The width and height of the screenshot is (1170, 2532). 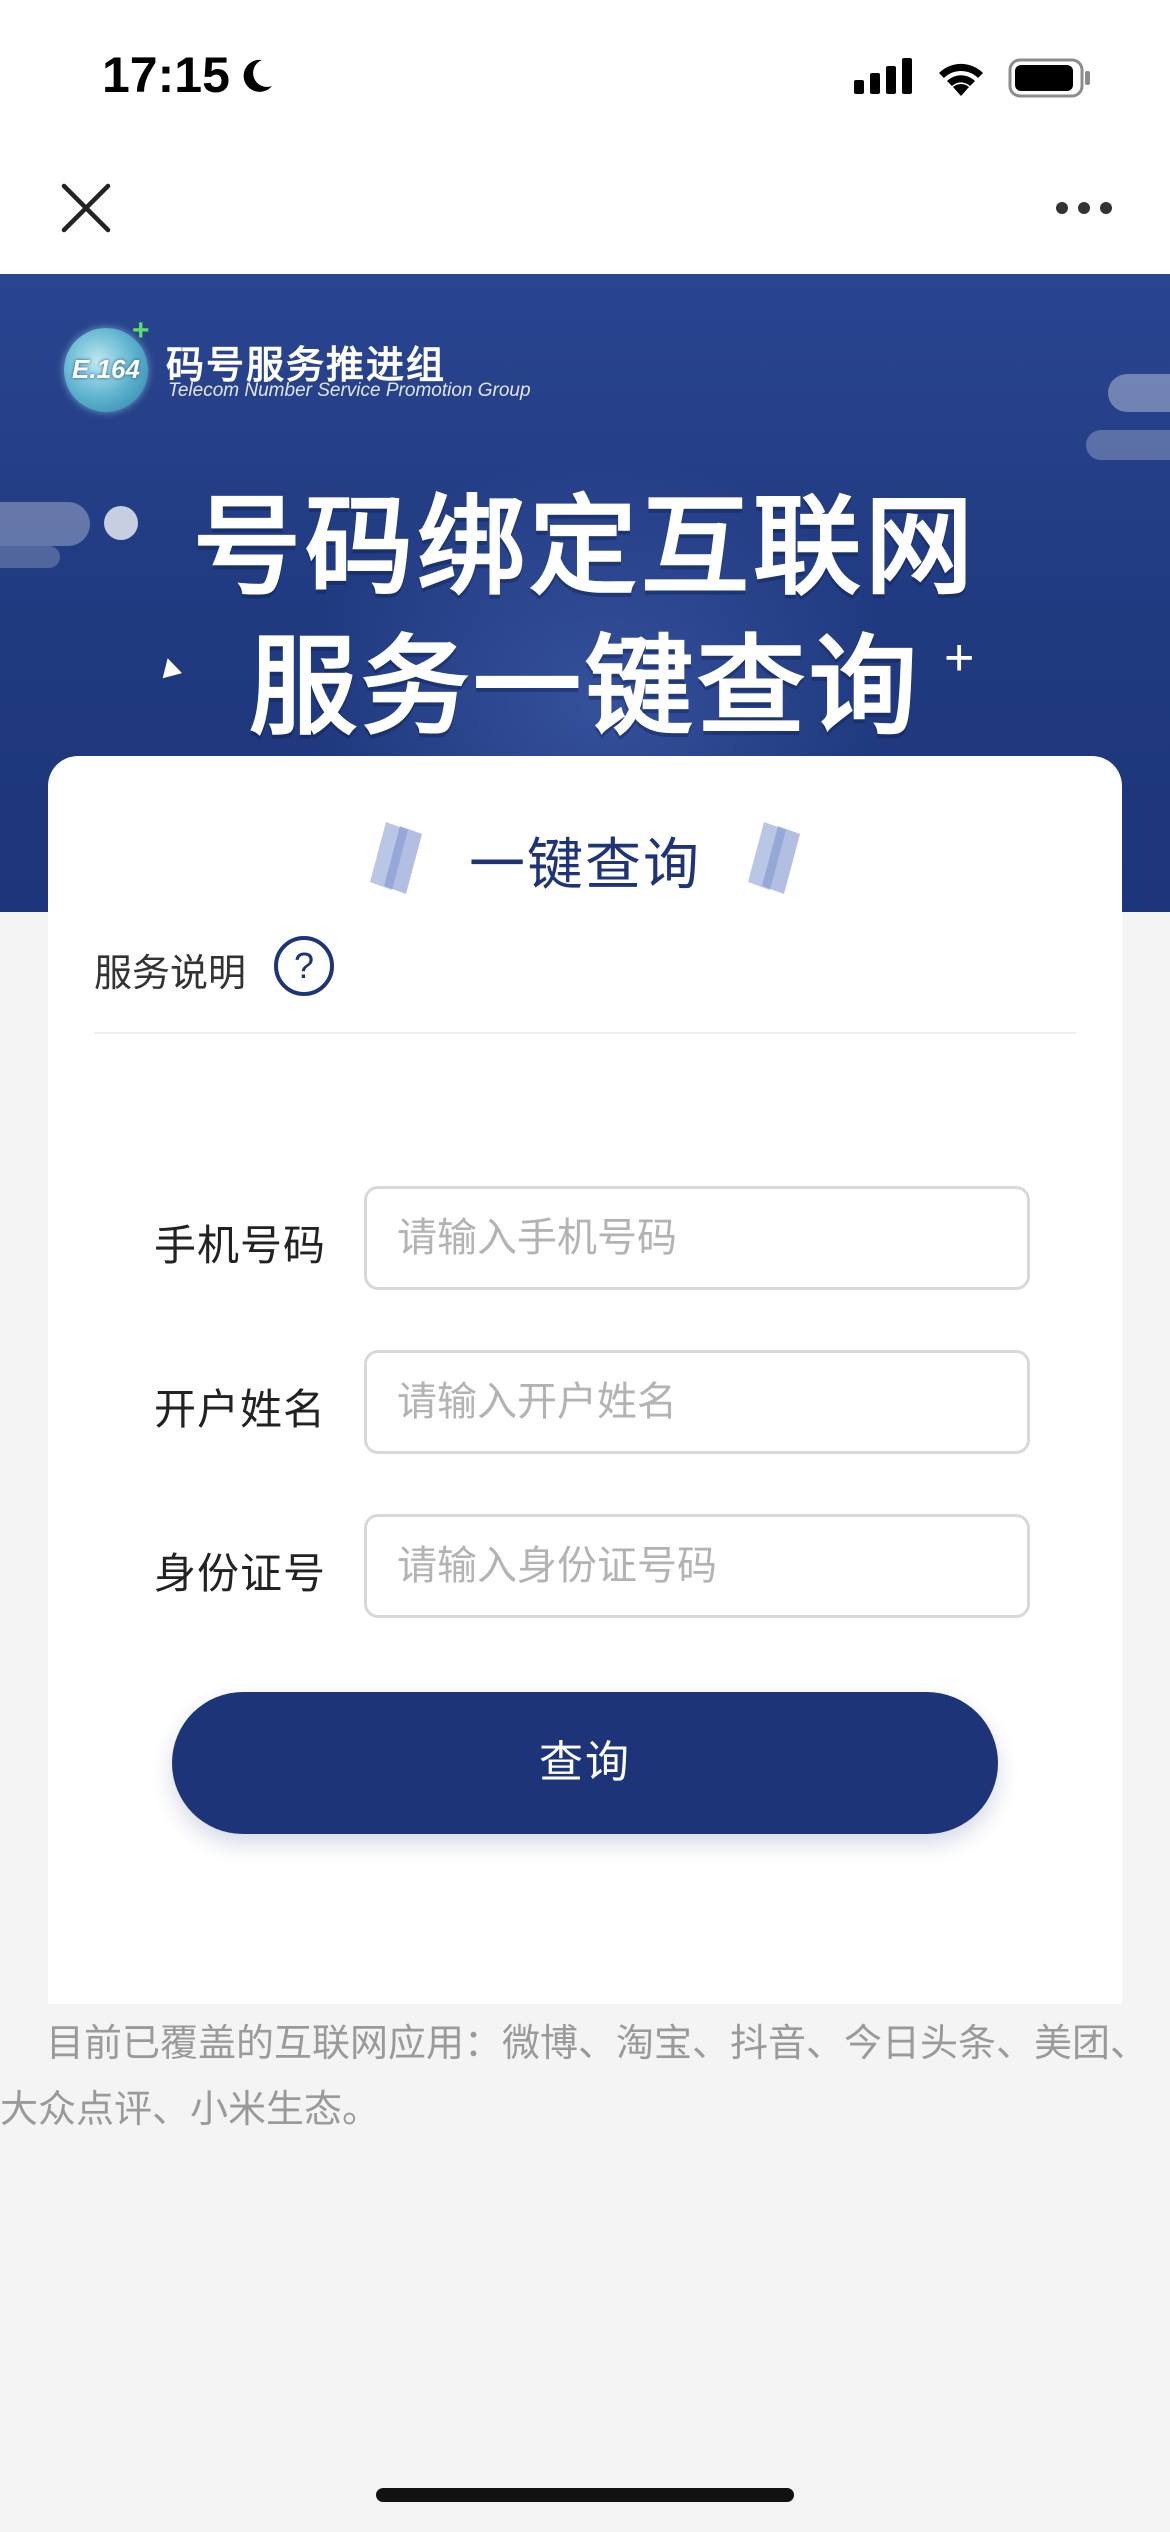 What do you see at coordinates (257, 75) in the screenshot?
I see `moon-icon` at bounding box center [257, 75].